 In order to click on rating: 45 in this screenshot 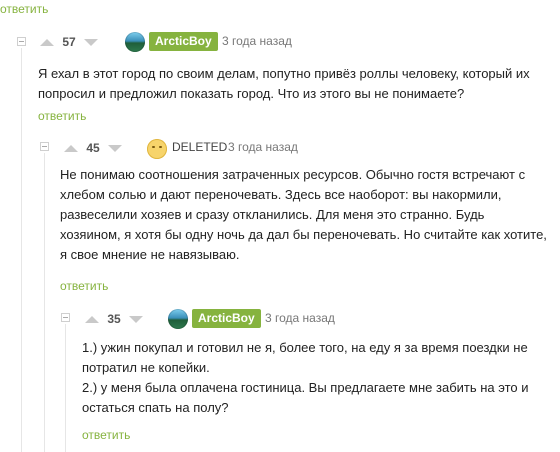, I will do `click(93, 148)`.